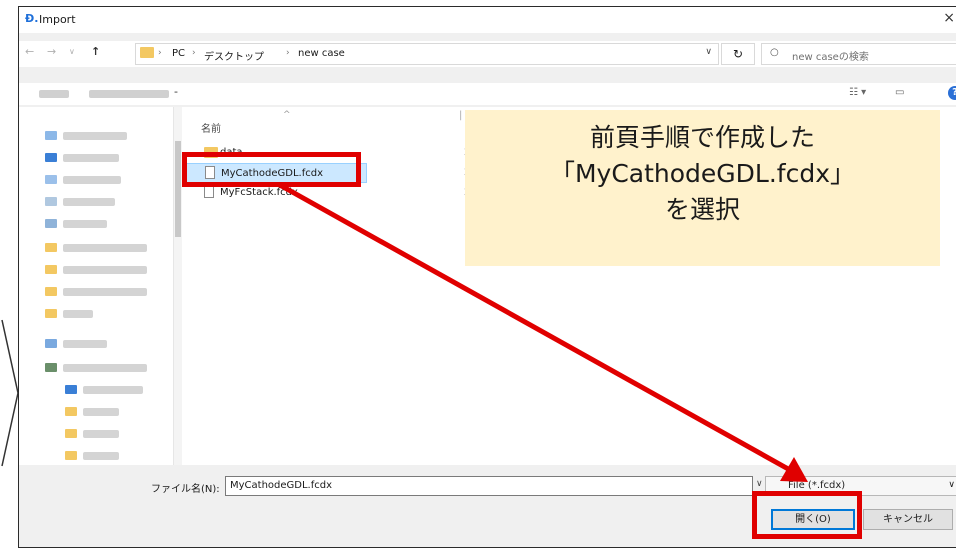 The height and width of the screenshot is (548, 956). What do you see at coordinates (259, 192) in the screenshot?
I see `file-name: MyFcStack.fcdx` at bounding box center [259, 192].